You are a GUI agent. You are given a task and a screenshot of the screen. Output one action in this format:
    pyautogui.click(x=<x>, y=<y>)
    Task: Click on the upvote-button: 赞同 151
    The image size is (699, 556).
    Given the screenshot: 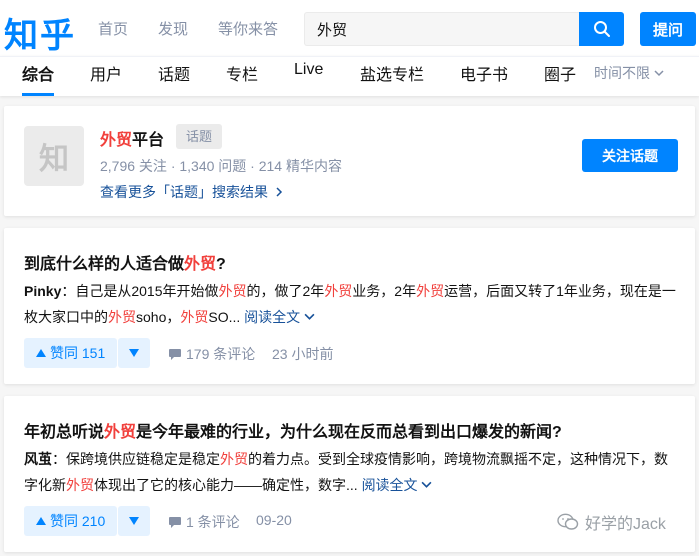 What is the action you would take?
    pyautogui.click(x=71, y=353)
    